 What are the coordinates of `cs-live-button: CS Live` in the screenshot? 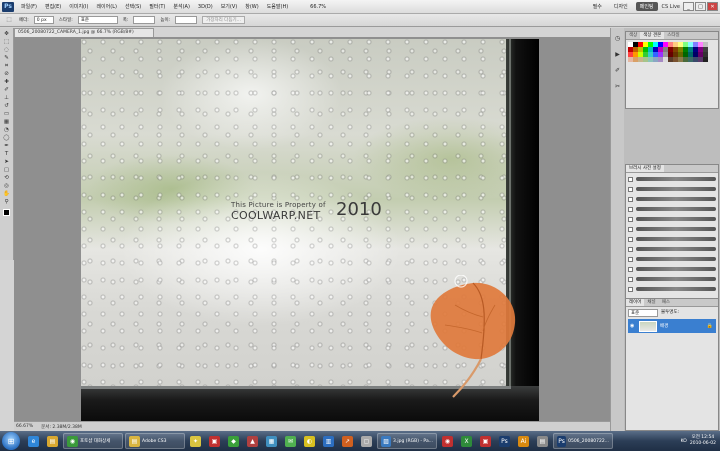 It's located at (671, 7).